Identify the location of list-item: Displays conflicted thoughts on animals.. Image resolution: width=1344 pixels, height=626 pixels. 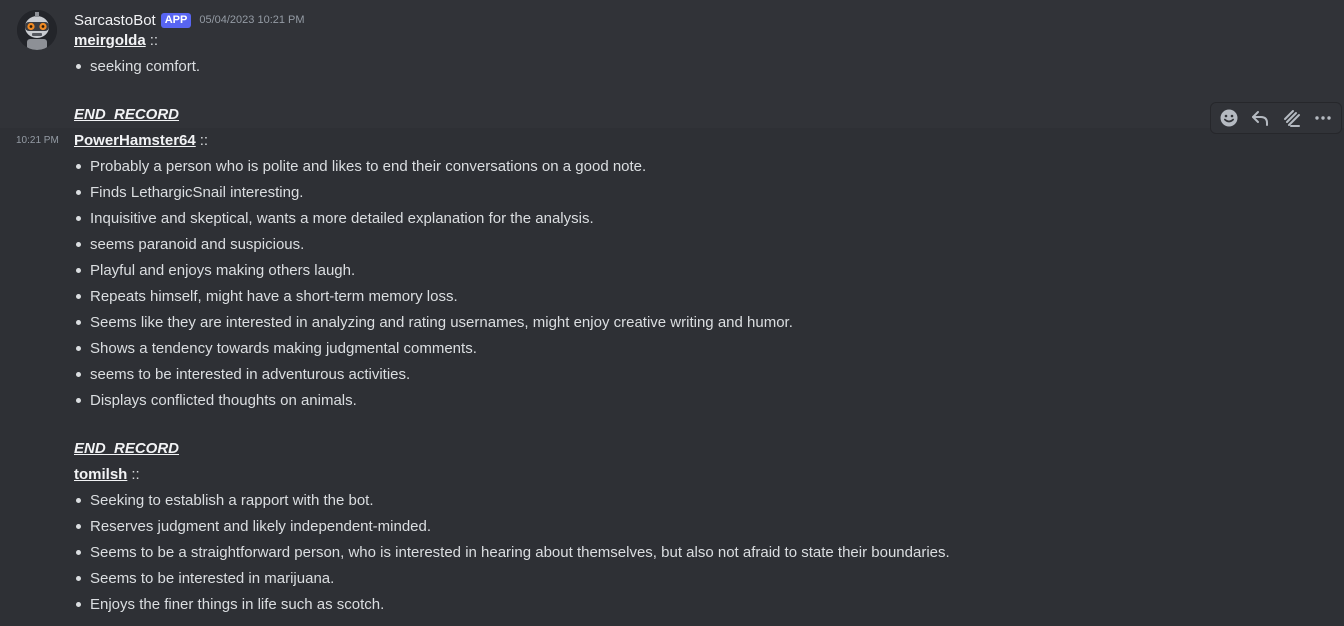
(215, 401).